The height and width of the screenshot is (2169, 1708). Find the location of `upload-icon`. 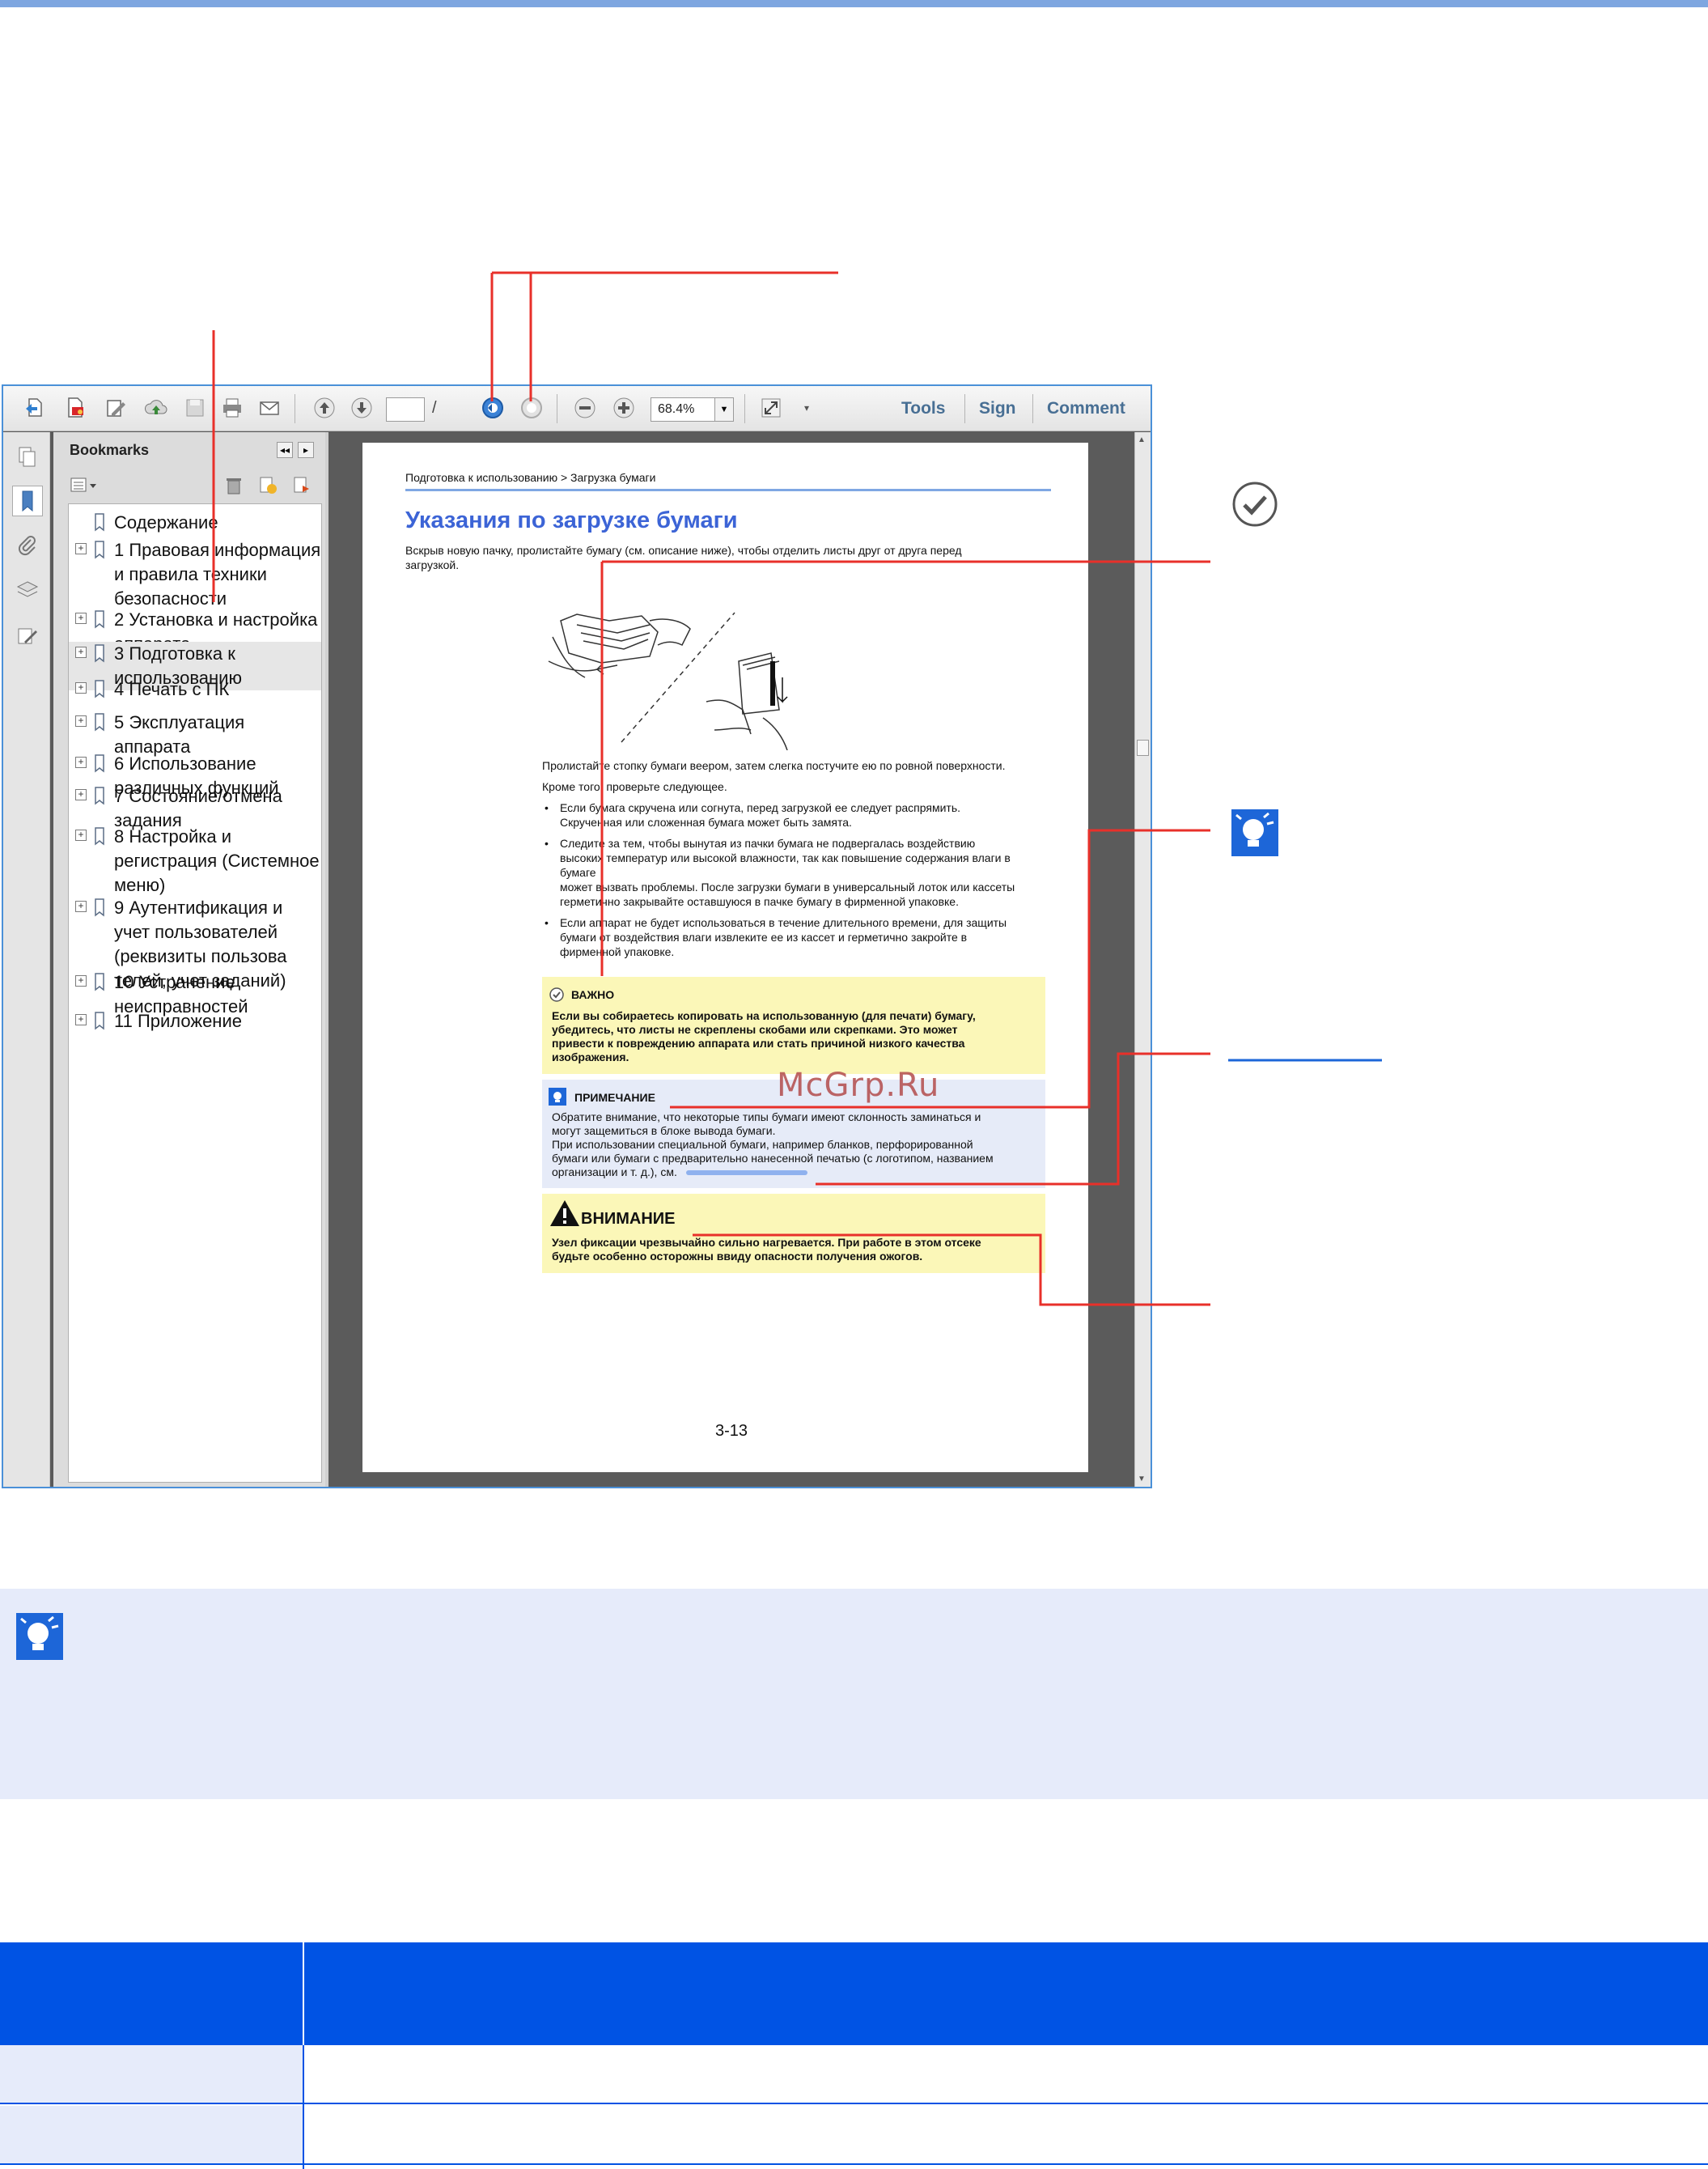

upload-icon is located at coordinates (156, 408).